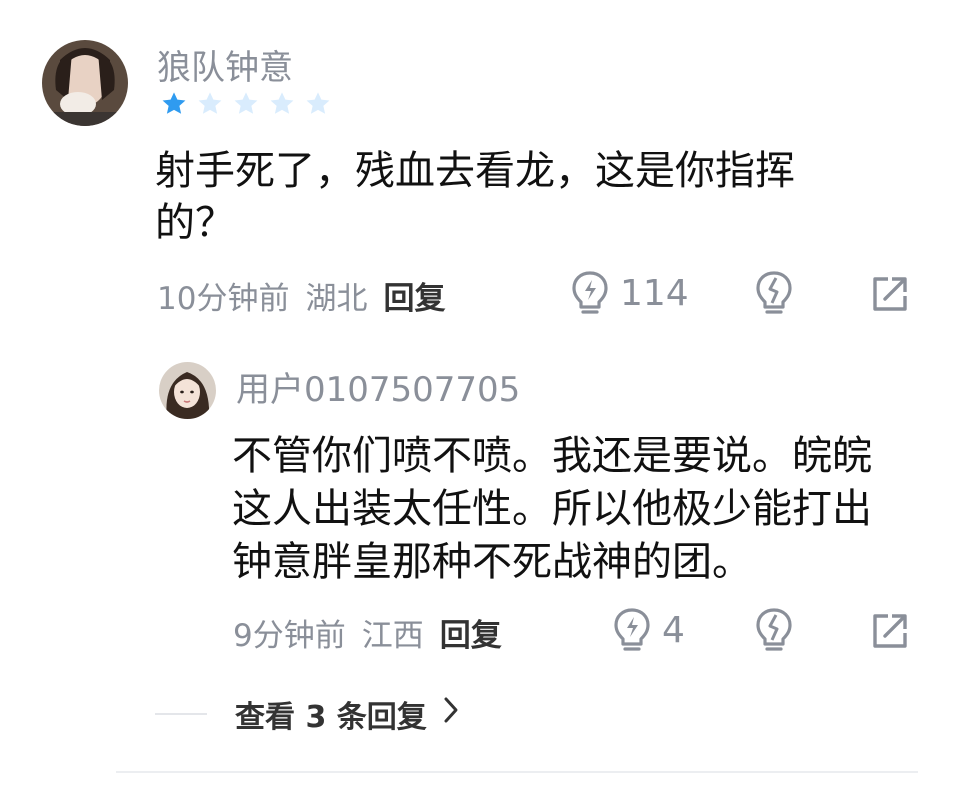 Image resolution: width=960 pixels, height=801 pixels. I want to click on reply-like-count: 4, so click(673, 630).